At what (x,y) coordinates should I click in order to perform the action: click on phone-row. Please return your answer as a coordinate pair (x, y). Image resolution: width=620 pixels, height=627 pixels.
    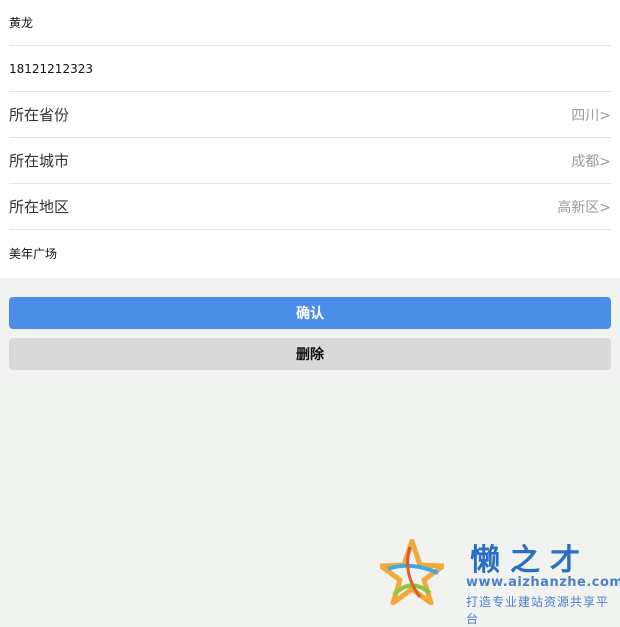
    Looking at the image, I should click on (310, 69).